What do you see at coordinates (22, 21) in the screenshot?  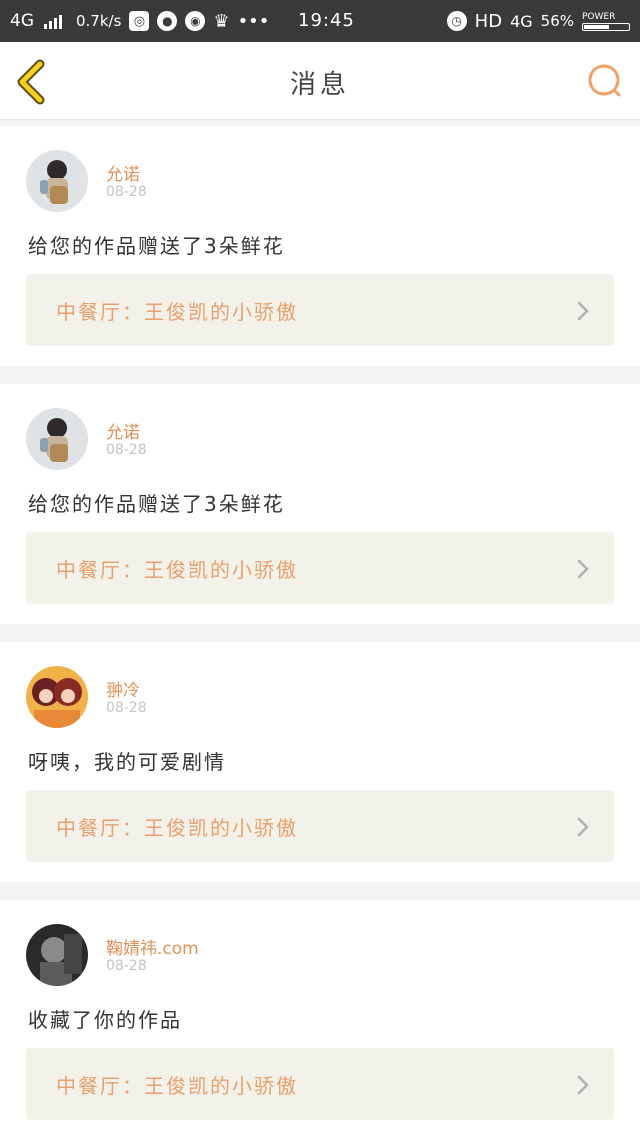 I see `network-type: 4G` at bounding box center [22, 21].